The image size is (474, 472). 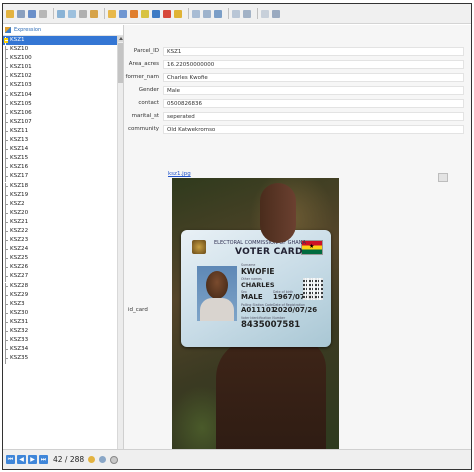 What do you see at coordinates (313, 129) in the screenshot?
I see `field-value-input: Old Katwekromso` at bounding box center [313, 129].